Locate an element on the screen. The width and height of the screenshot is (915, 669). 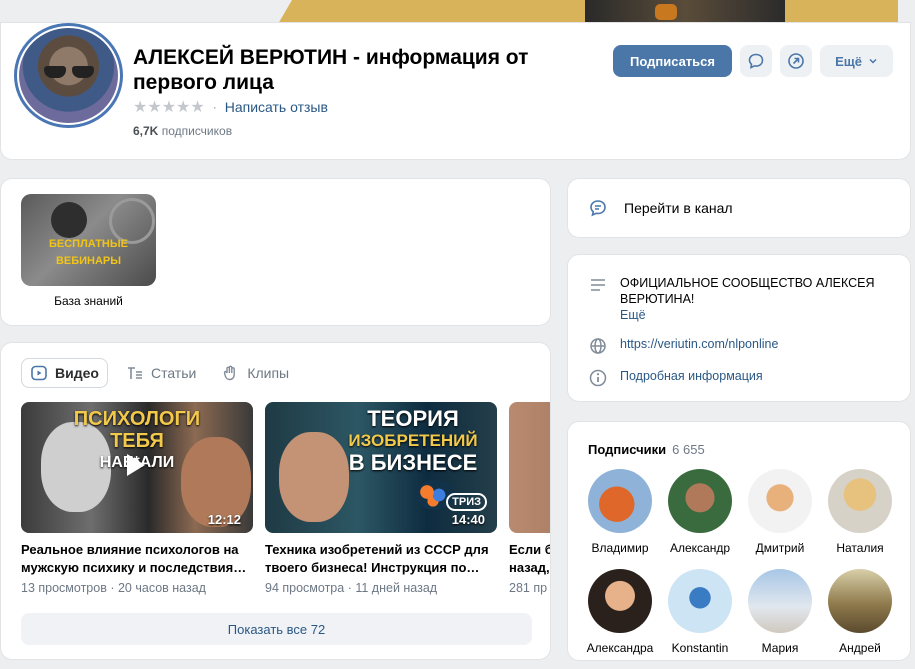
message-button is located at coordinates (756, 61).